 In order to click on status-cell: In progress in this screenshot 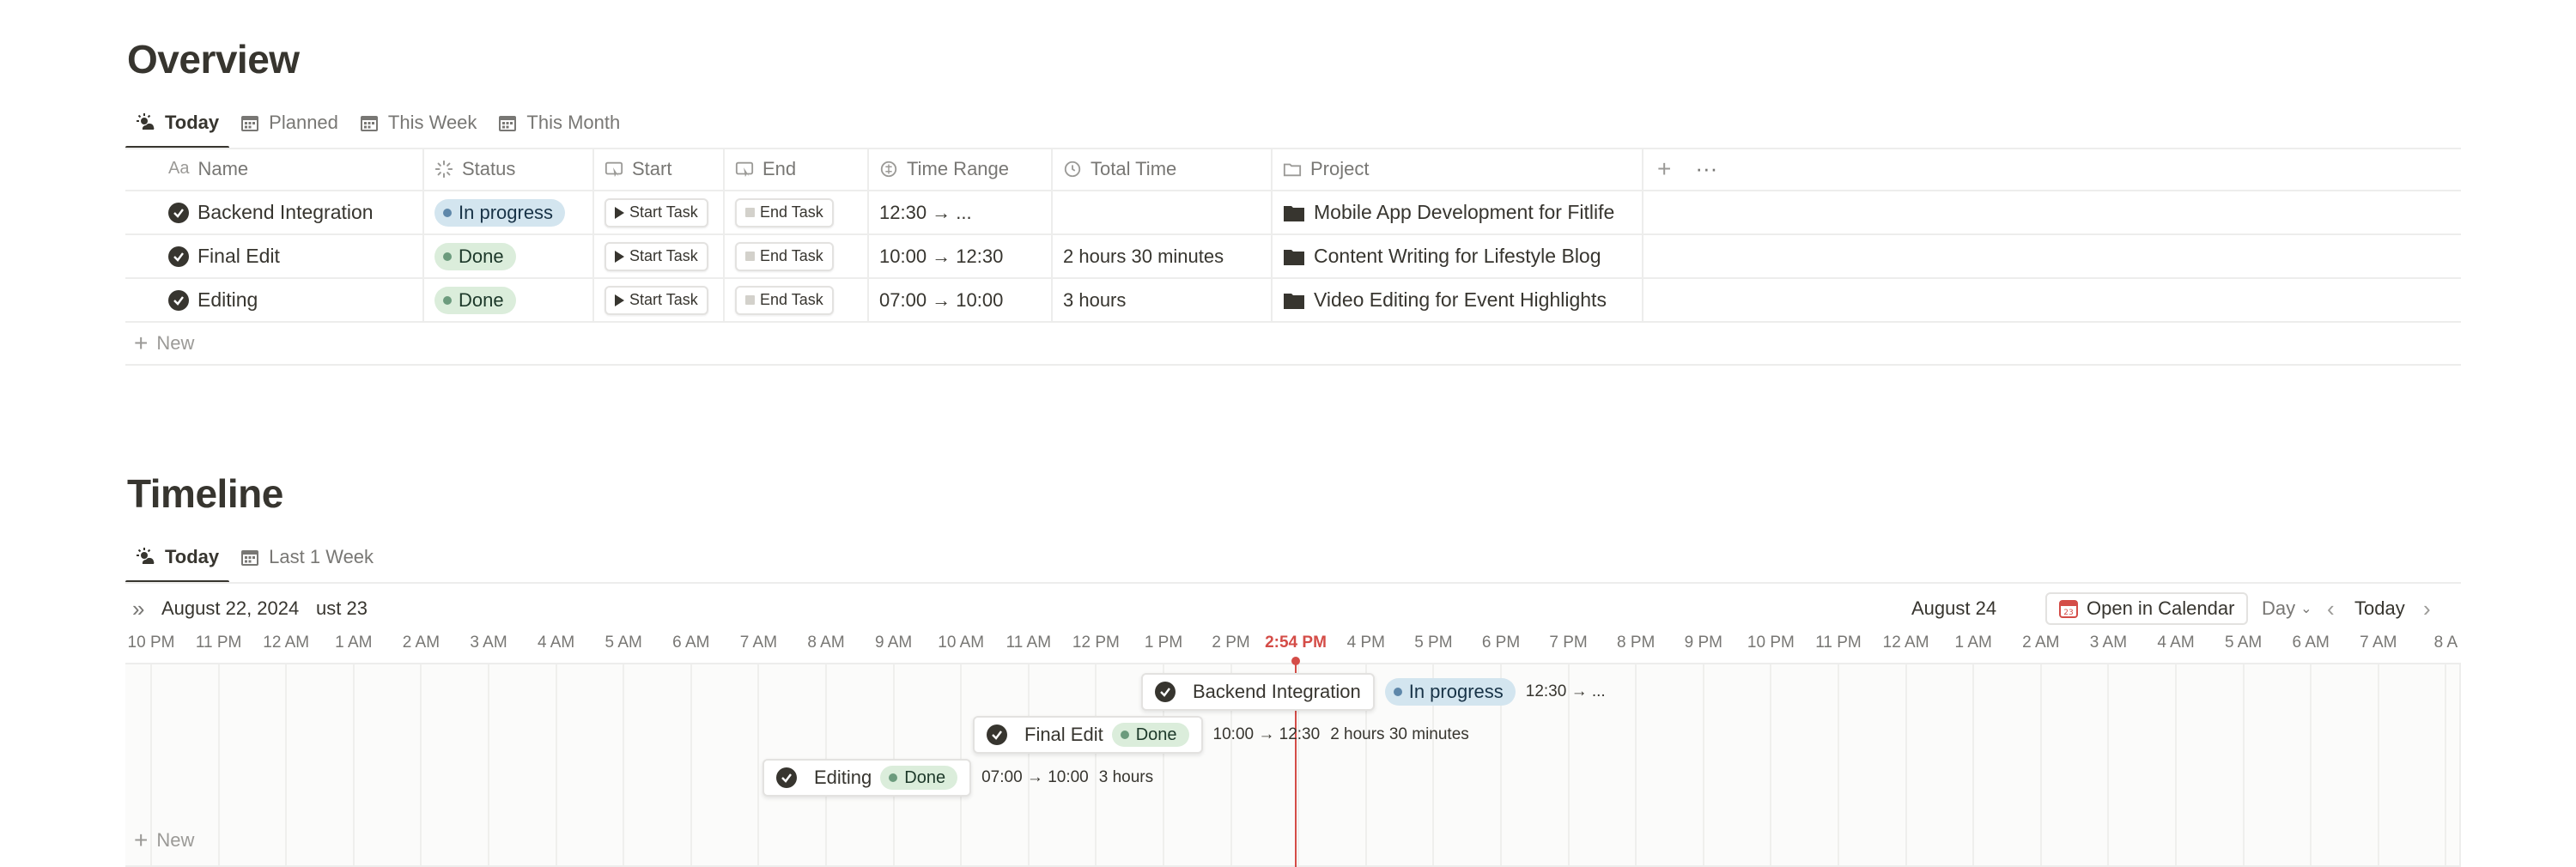, I will do `click(509, 212)`.